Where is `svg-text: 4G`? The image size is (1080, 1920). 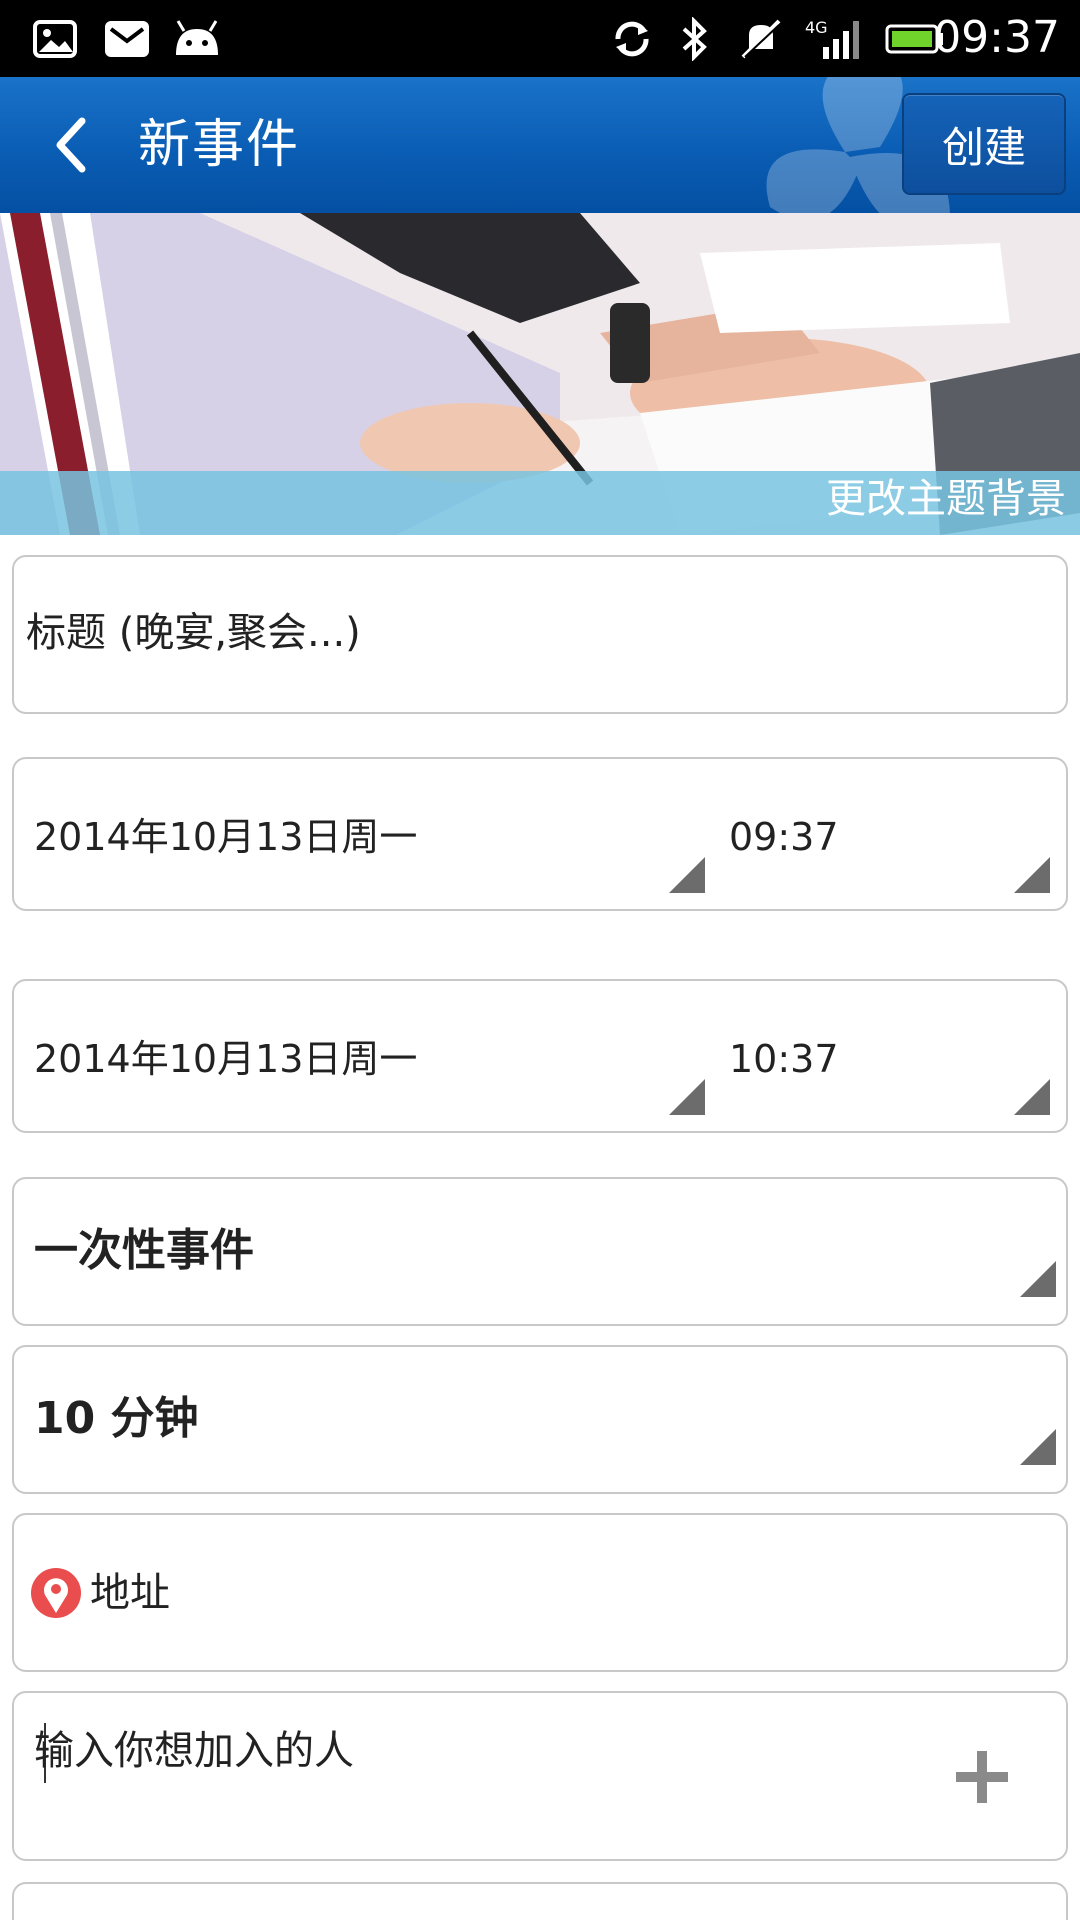
svg-text: 4G is located at coordinates (816, 27).